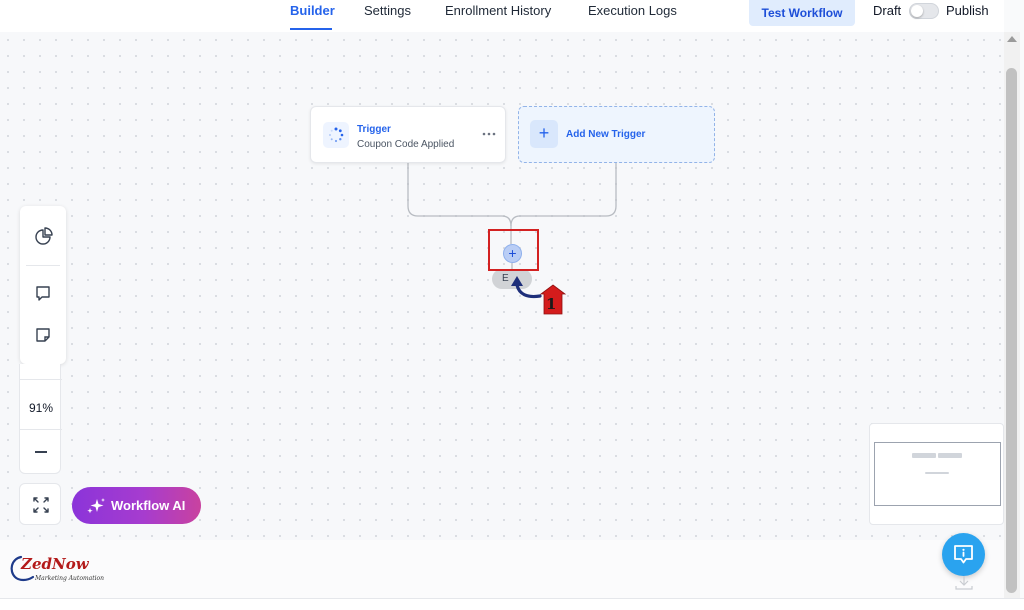 This screenshot has height=610, width=1024. I want to click on trigger-node: Trigger Coupon Code Applied, so click(408, 134).